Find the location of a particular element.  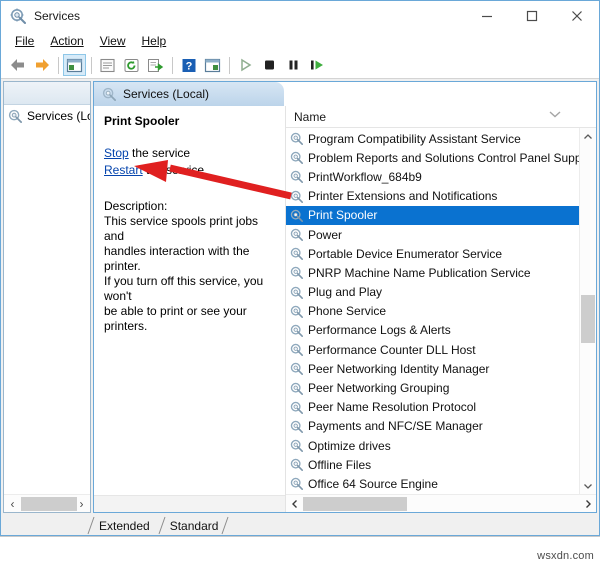

list-hscrollbar is located at coordinates (441, 503).